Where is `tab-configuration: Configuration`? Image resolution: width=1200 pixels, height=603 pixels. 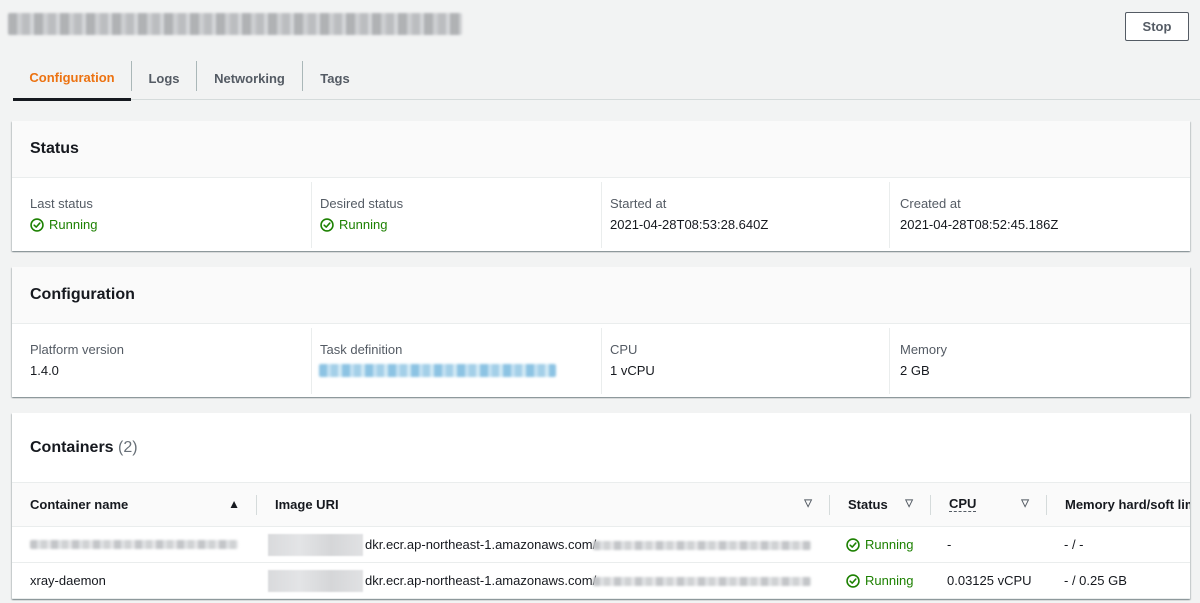 tab-configuration: Configuration is located at coordinates (72, 79).